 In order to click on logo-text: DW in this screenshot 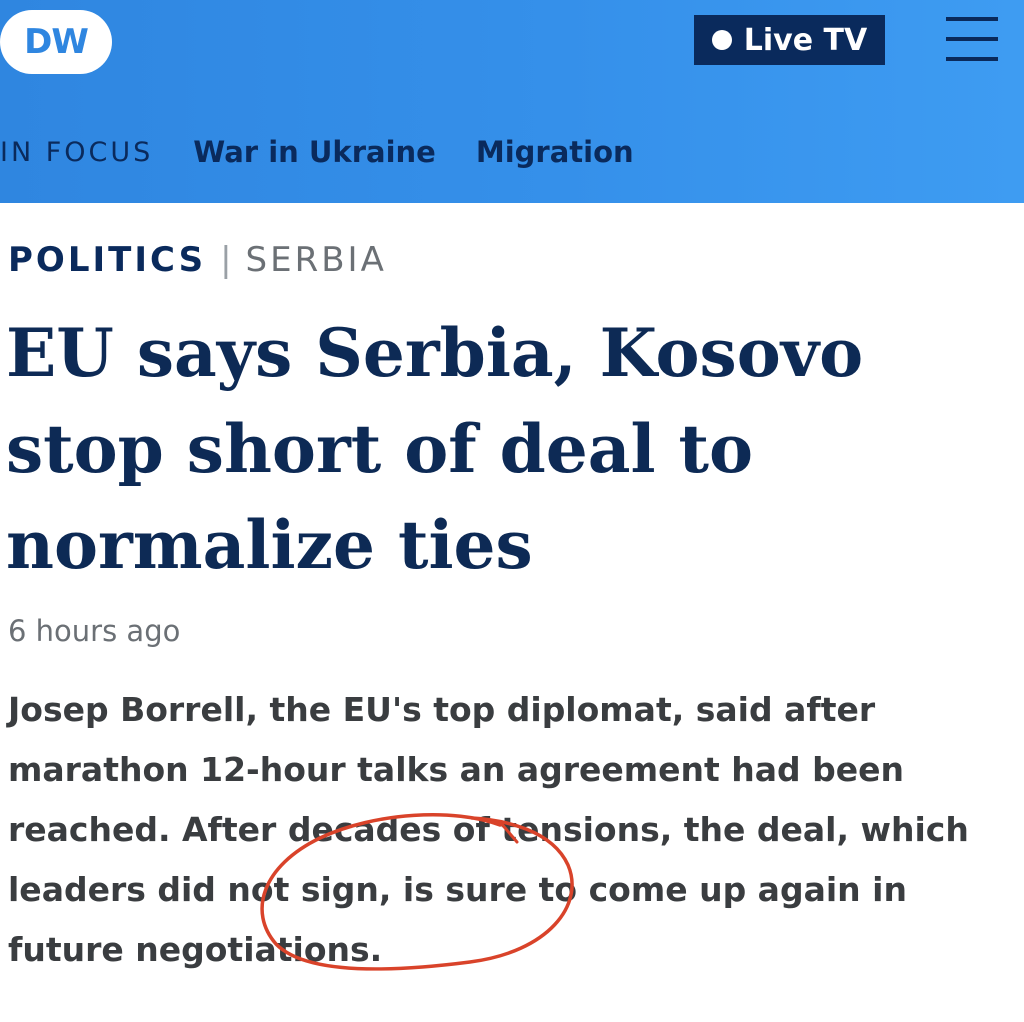, I will do `click(56, 42)`.